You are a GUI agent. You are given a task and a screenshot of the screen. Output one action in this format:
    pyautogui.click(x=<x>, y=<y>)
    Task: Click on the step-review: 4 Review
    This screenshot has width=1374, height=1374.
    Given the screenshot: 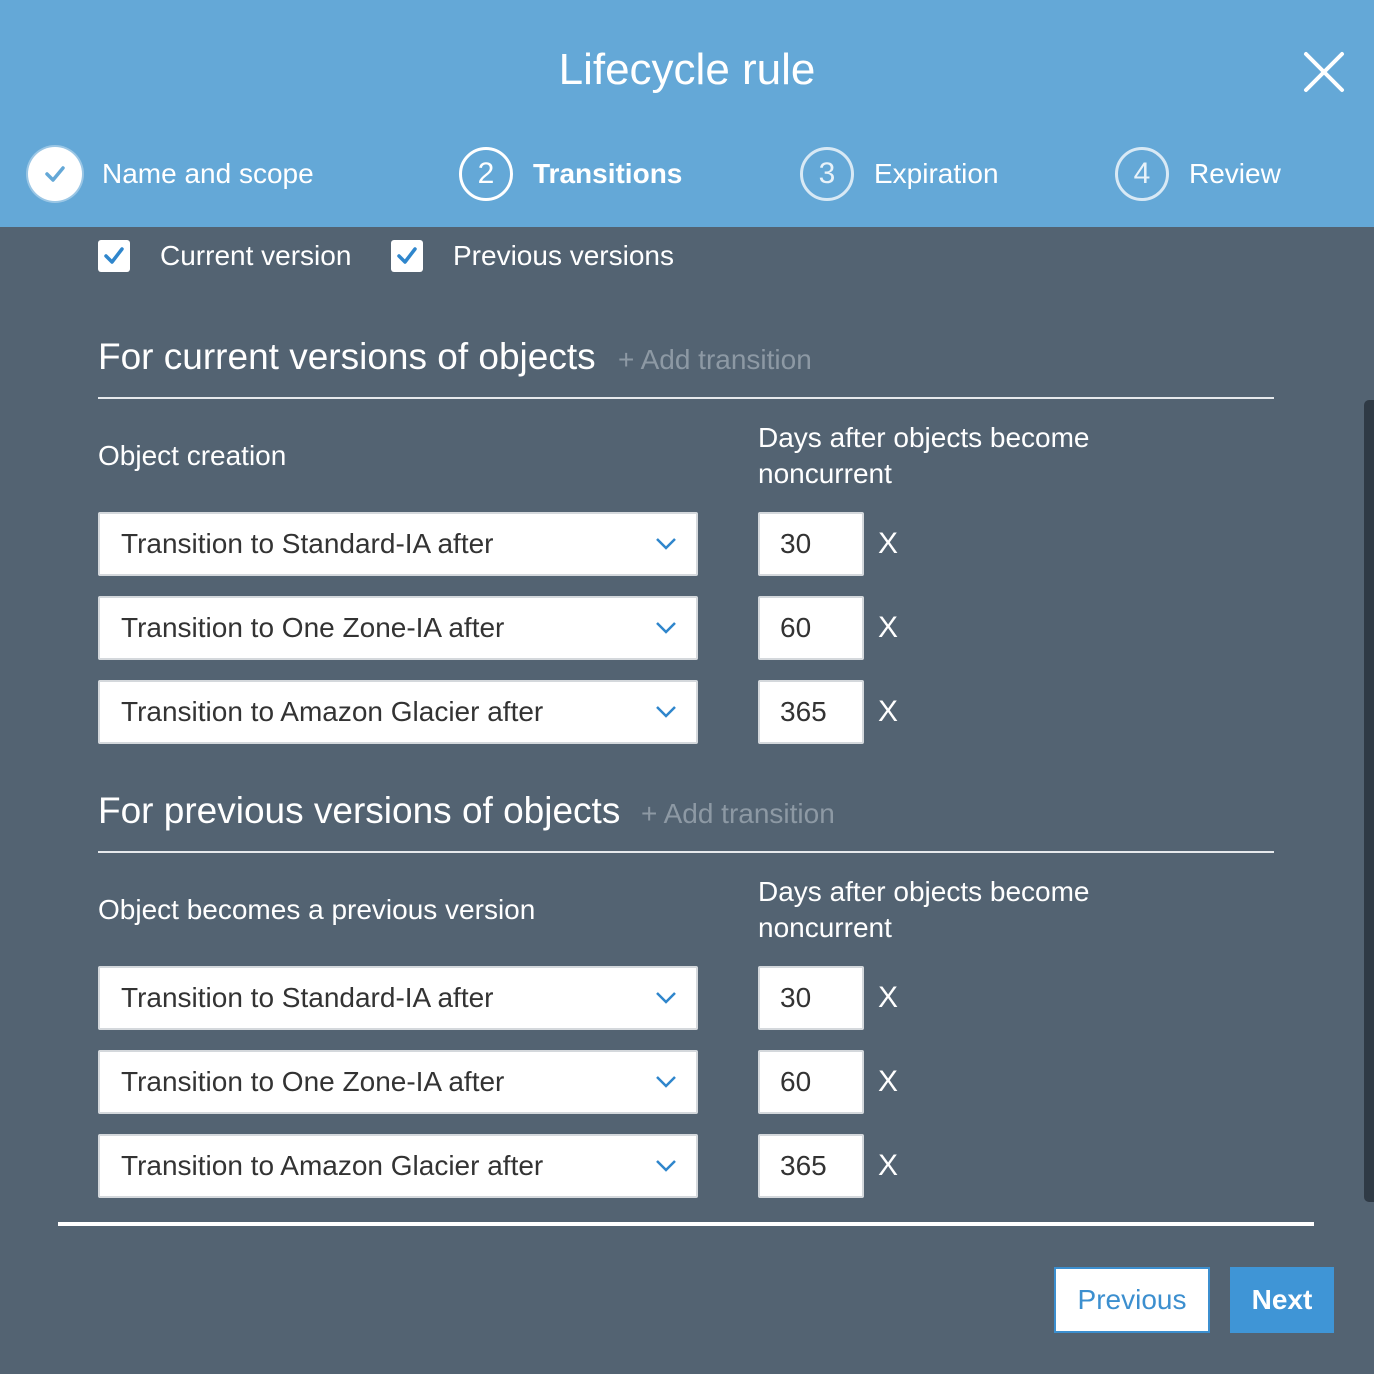 What is the action you would take?
    pyautogui.click(x=1198, y=174)
    